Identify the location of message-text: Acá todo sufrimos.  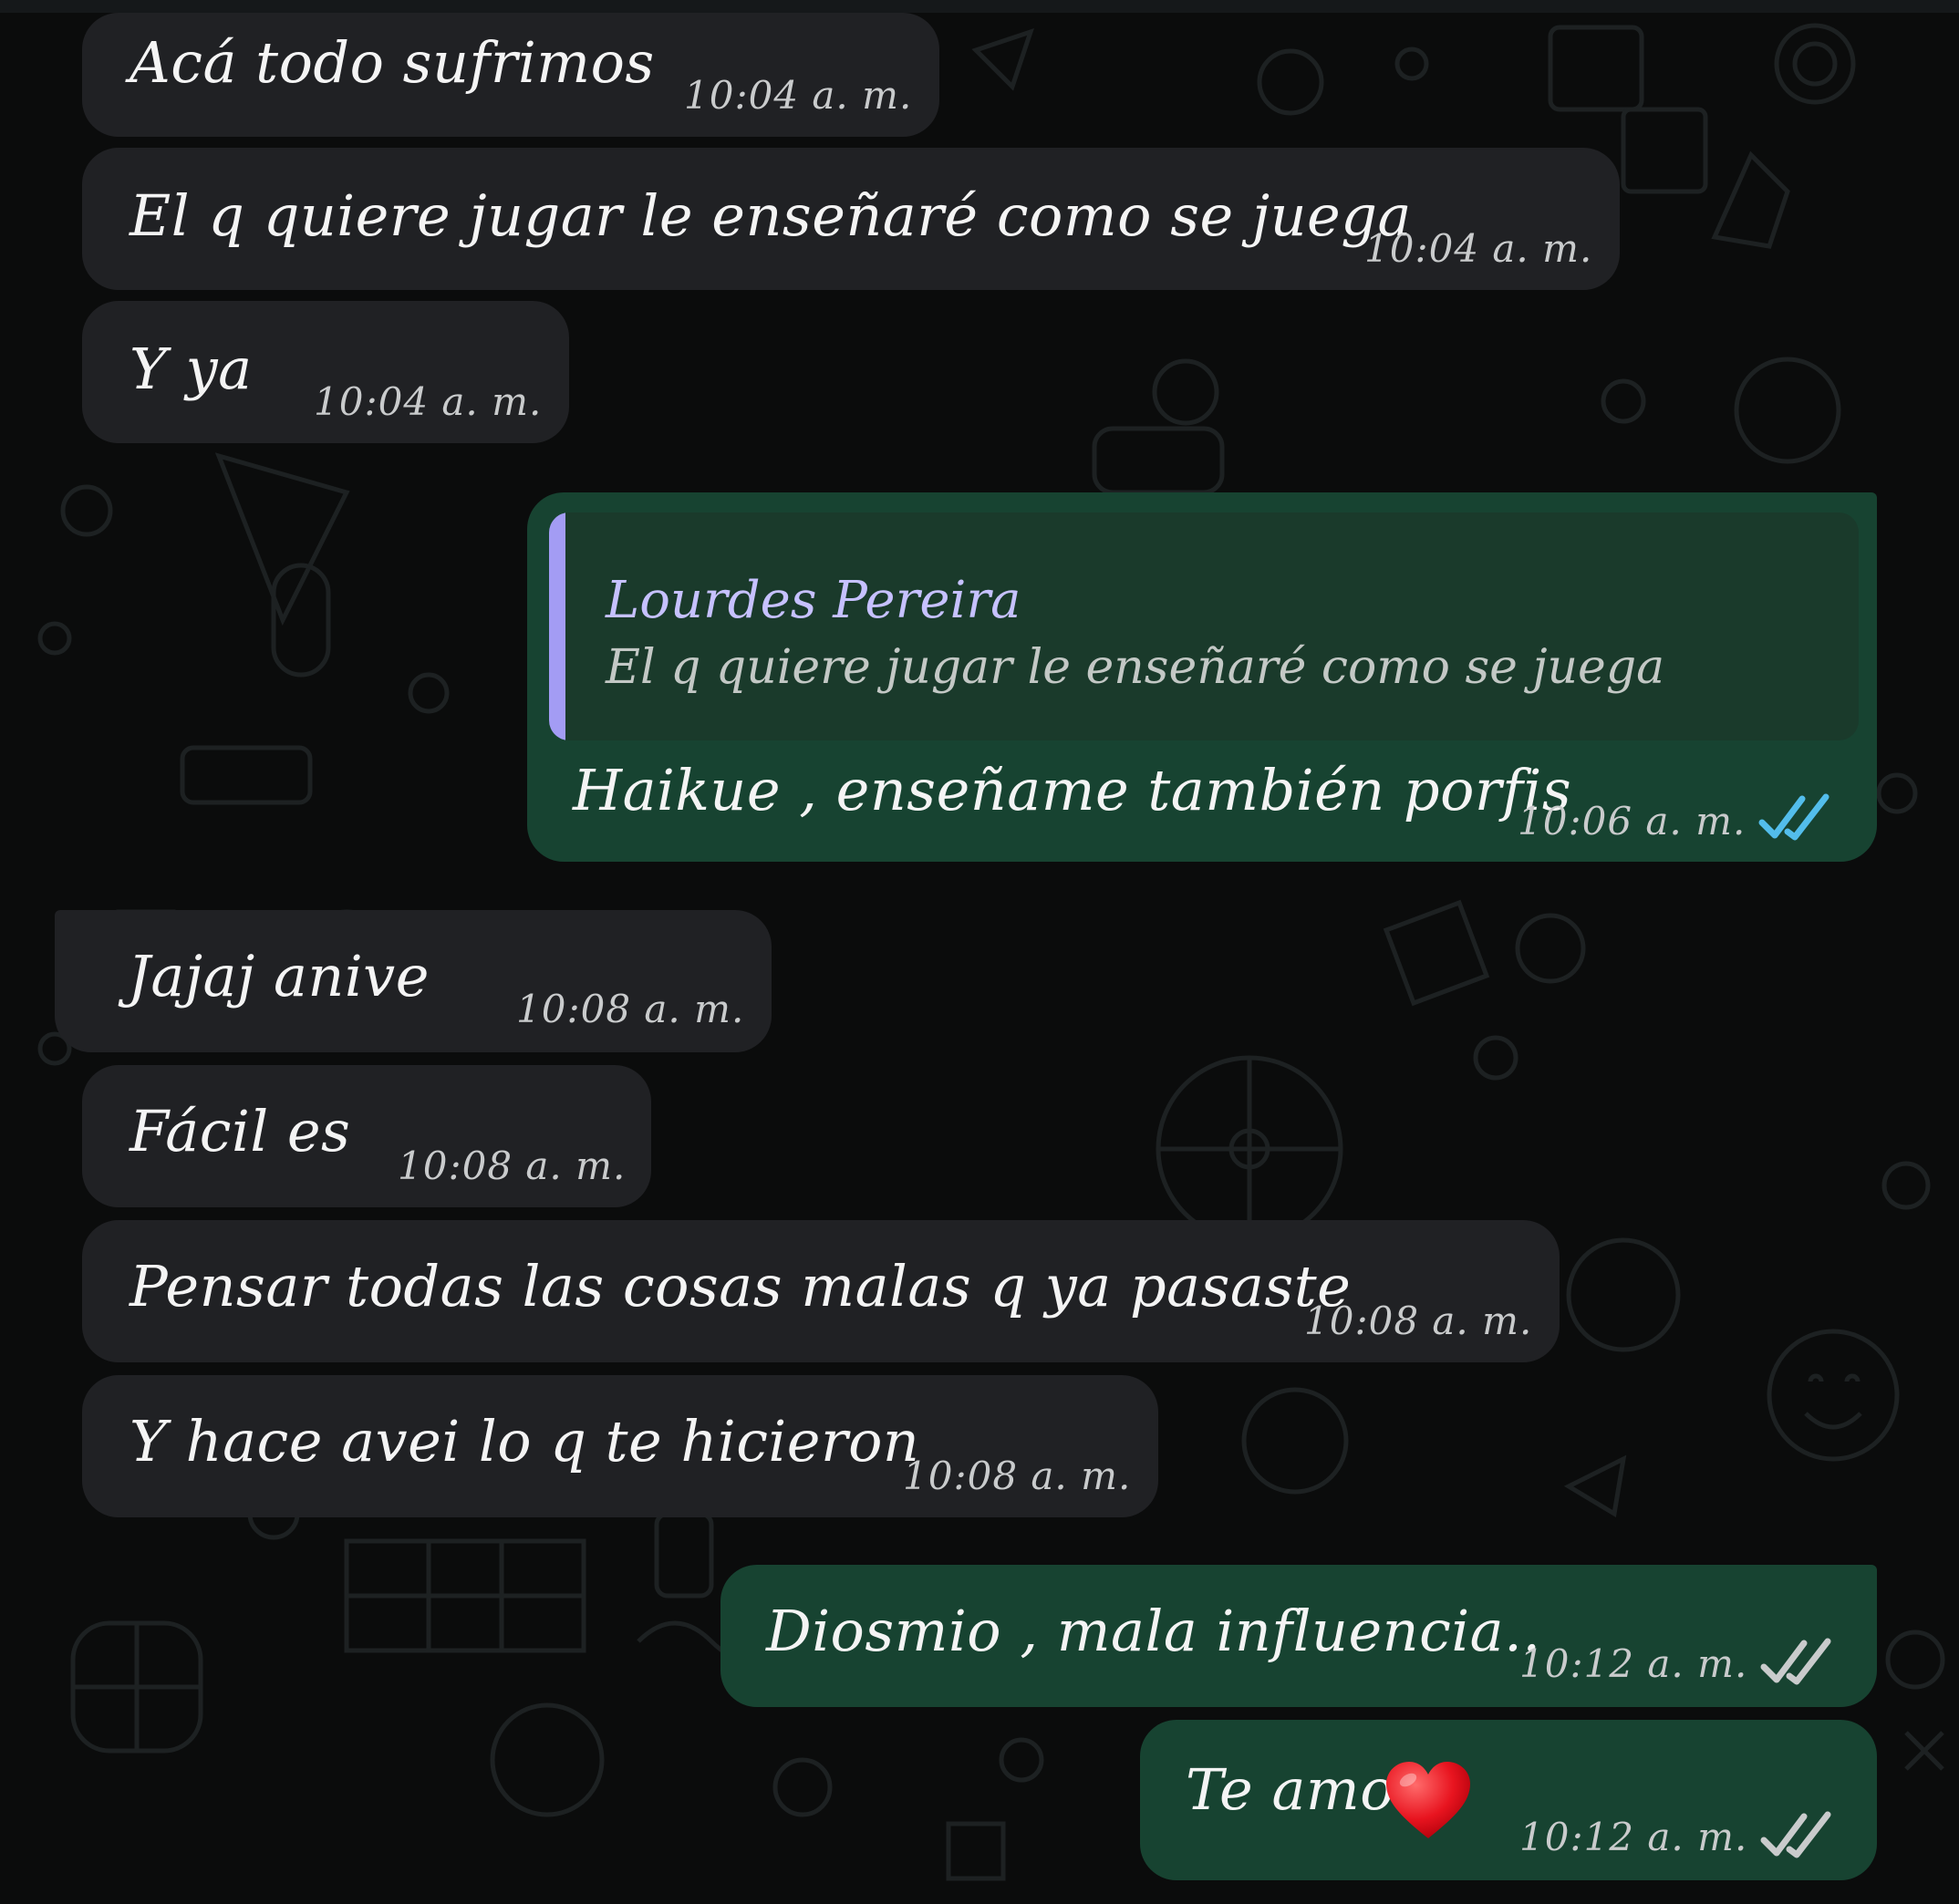
(392, 63).